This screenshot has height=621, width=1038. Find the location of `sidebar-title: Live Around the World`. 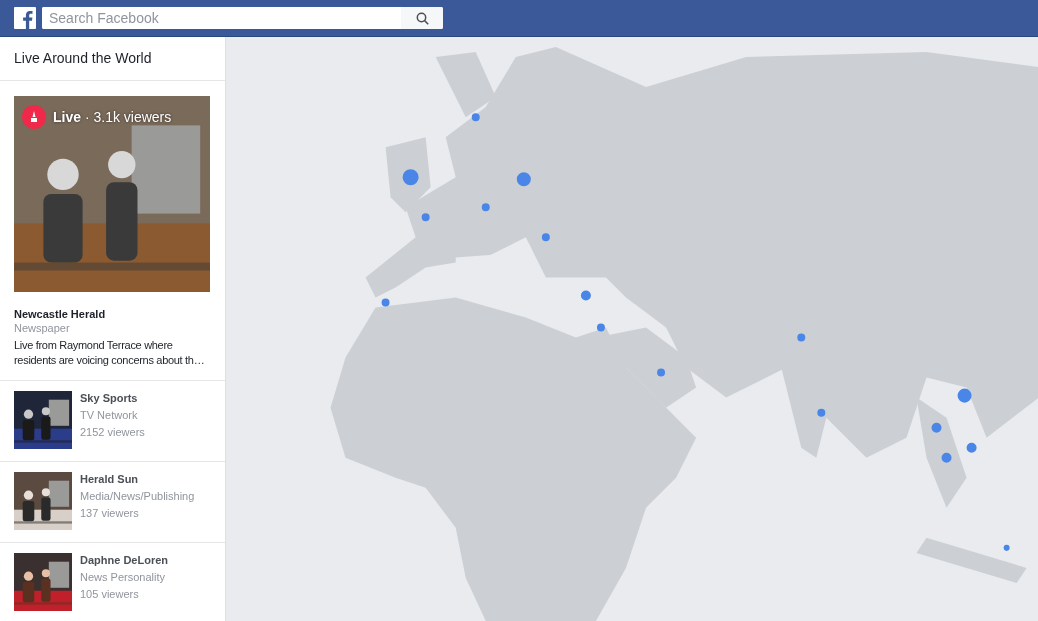

sidebar-title: Live Around the World is located at coordinates (112, 59).